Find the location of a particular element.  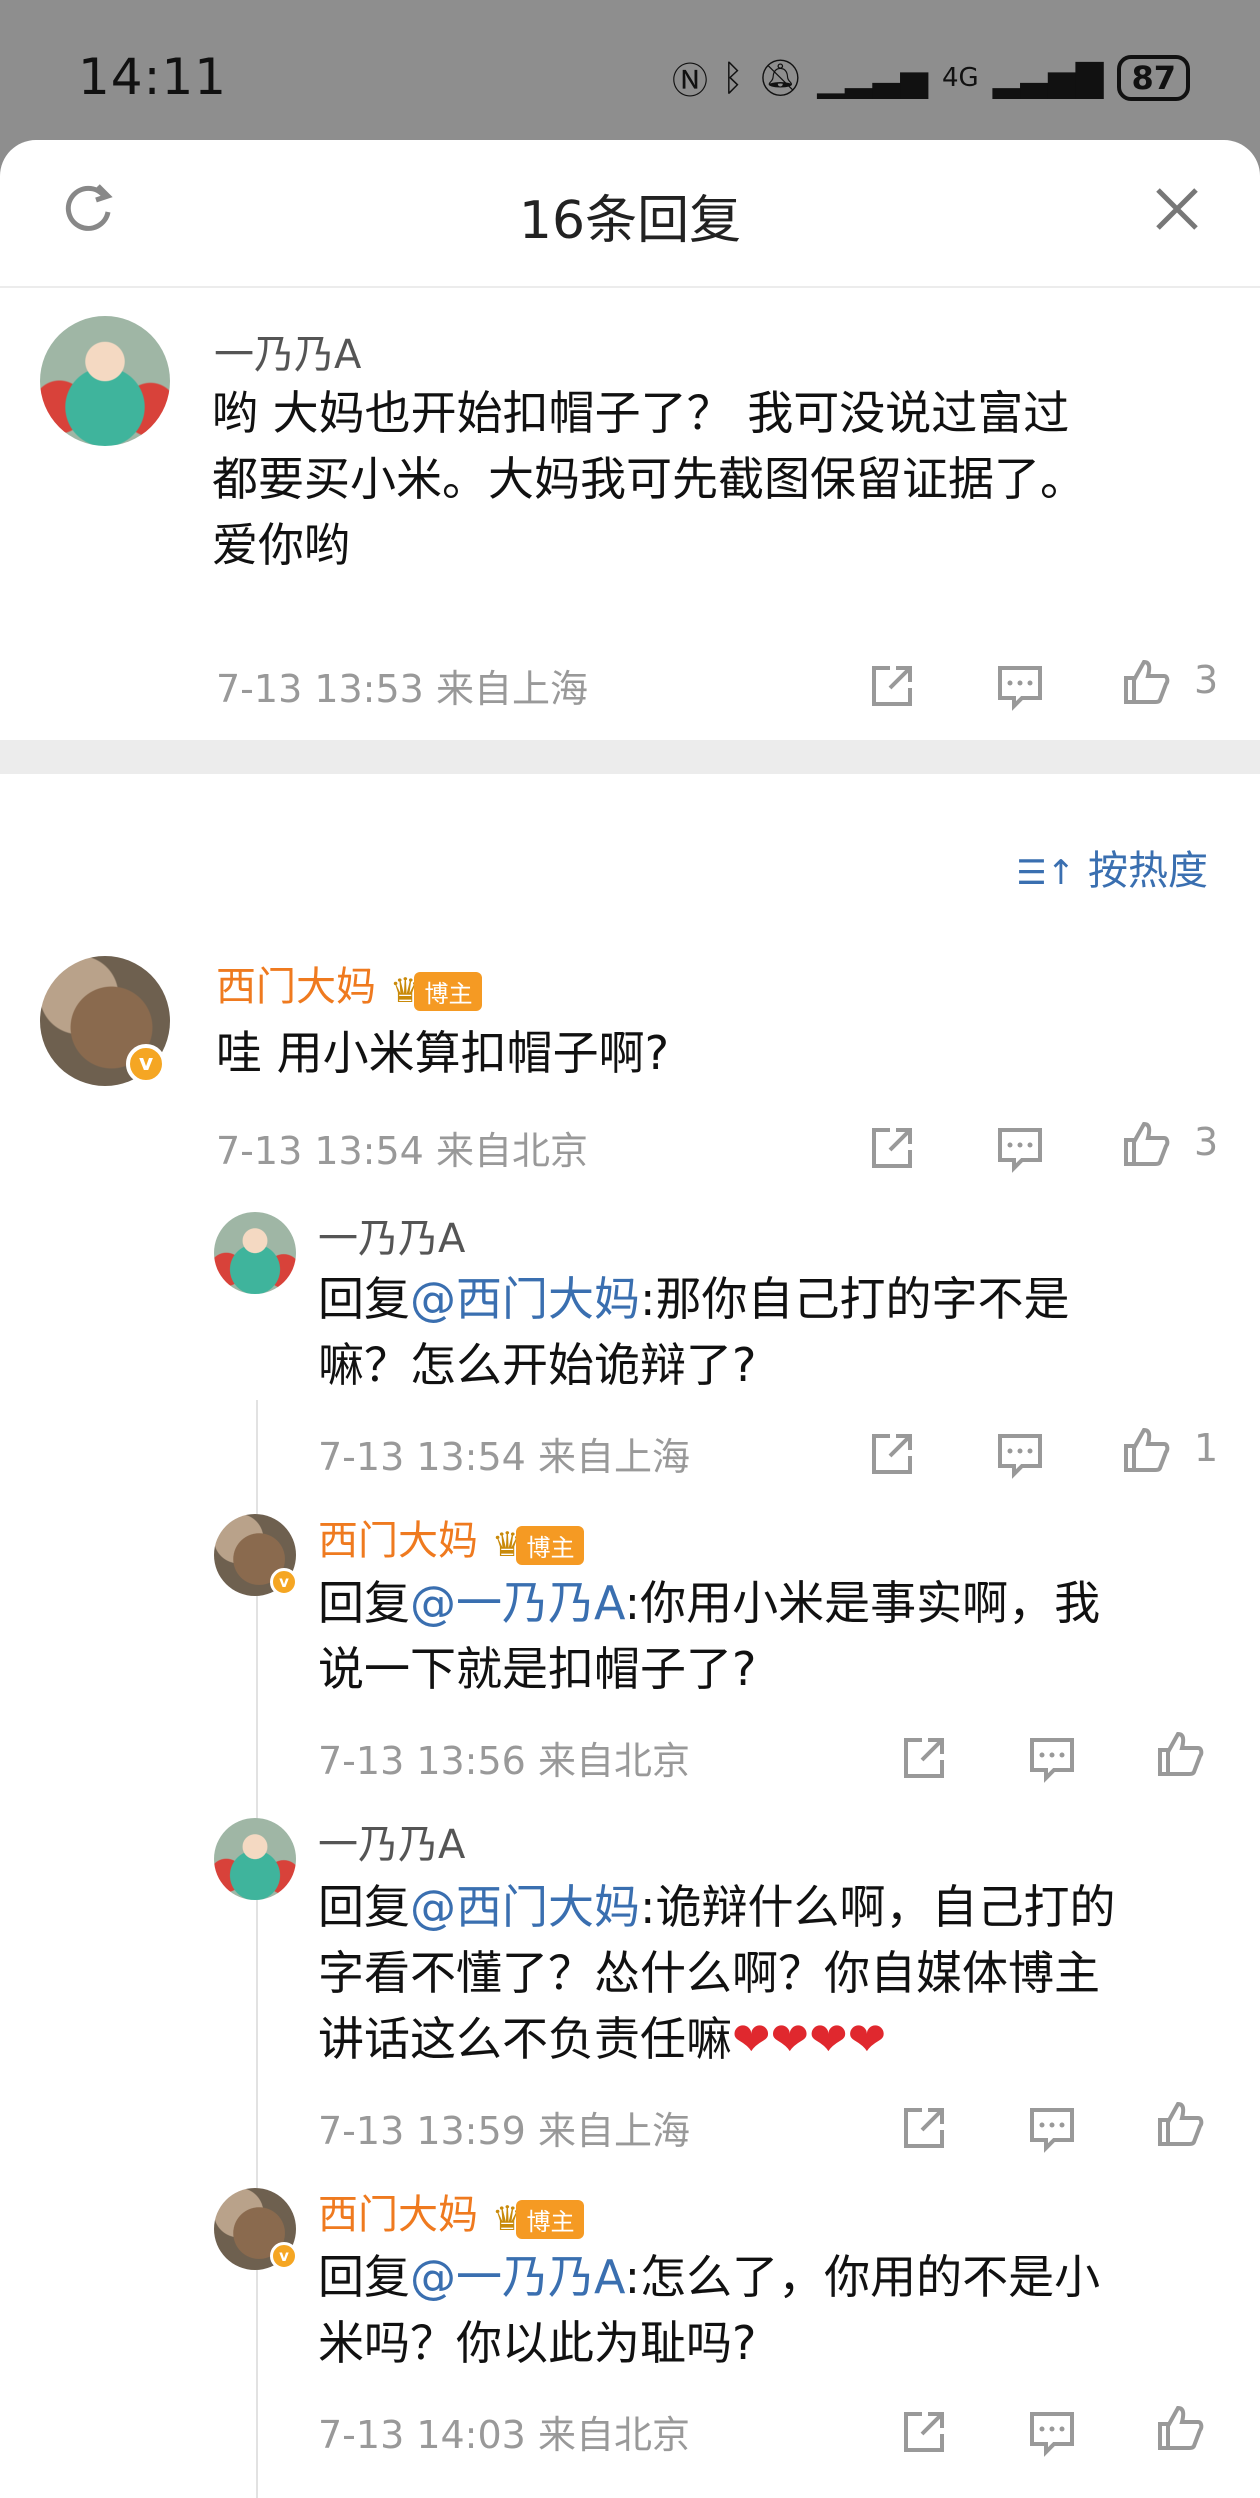

comment-text: 回复@西门大妈:那你自己打的字不是 嘛？怎么开始诡辩了? is located at coordinates (694, 1332).